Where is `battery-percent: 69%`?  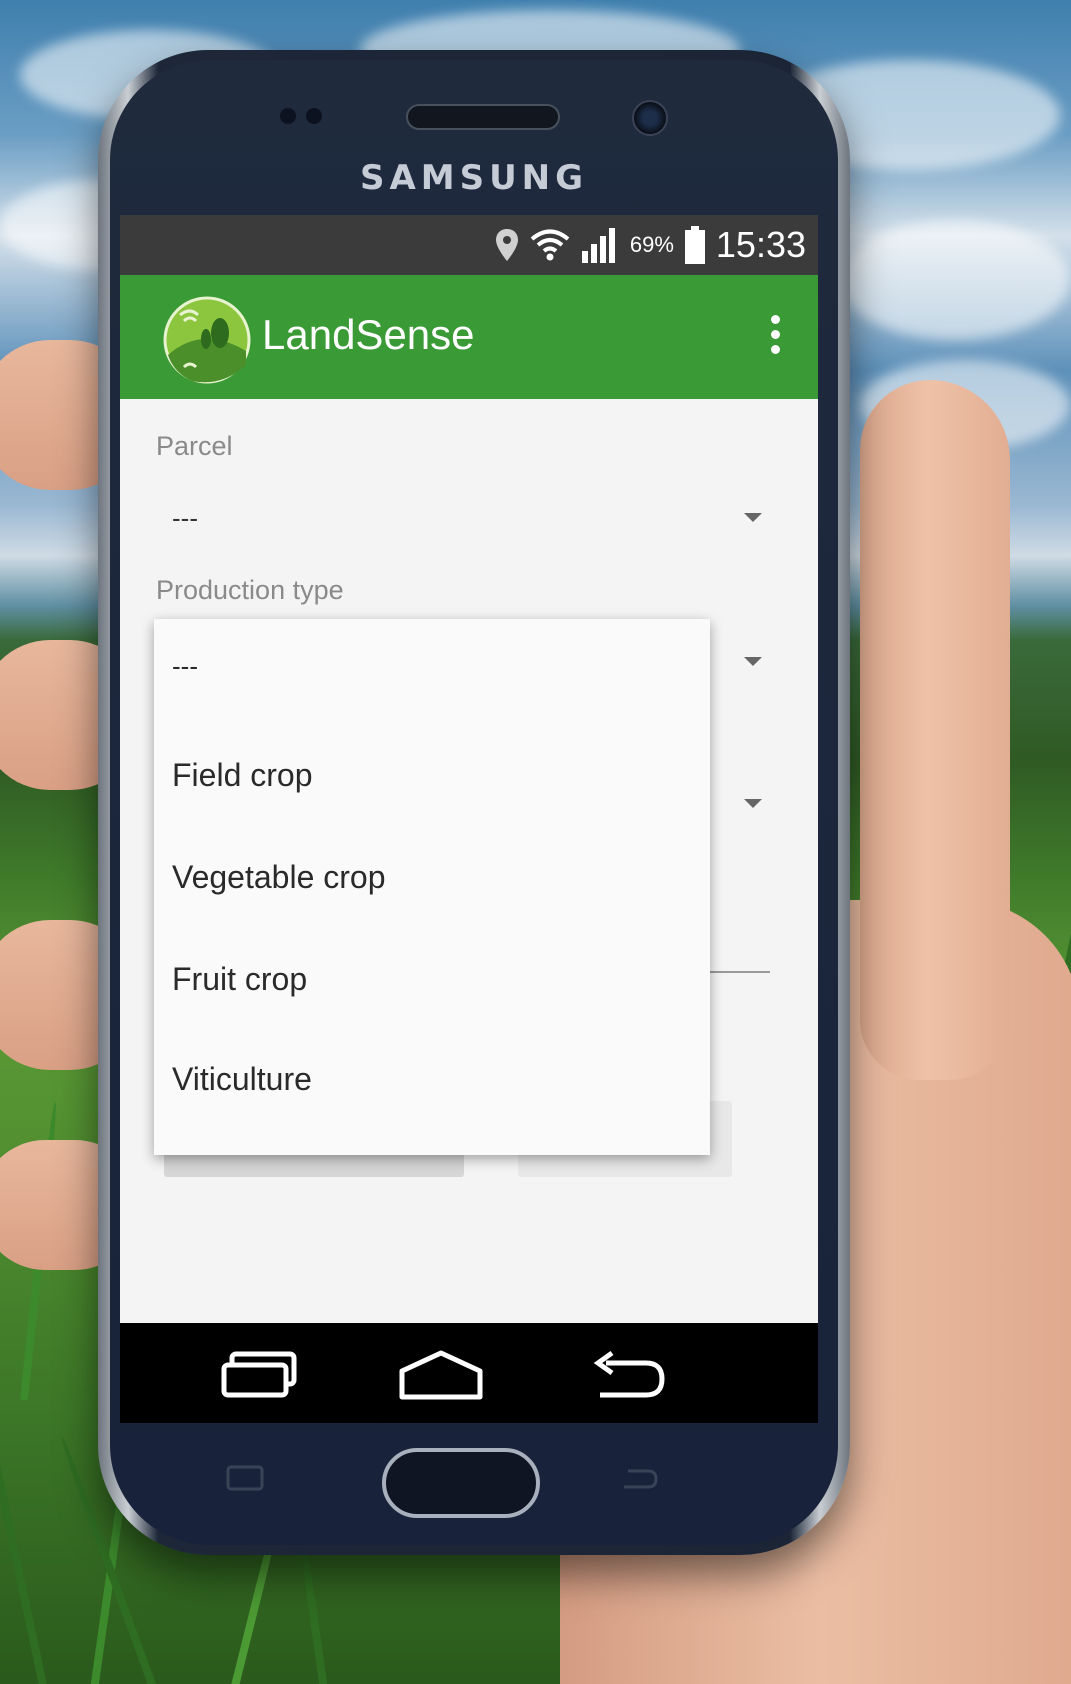
battery-percent: 69% is located at coordinates (651, 244).